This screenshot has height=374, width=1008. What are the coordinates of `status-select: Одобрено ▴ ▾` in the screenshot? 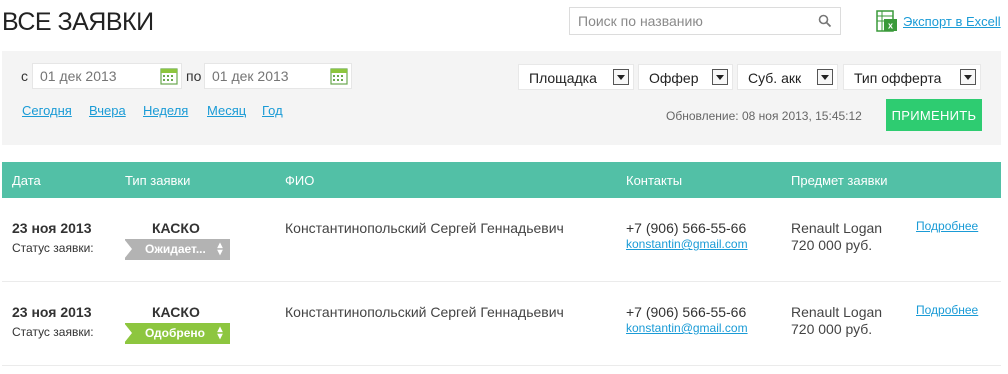 It's located at (177, 333).